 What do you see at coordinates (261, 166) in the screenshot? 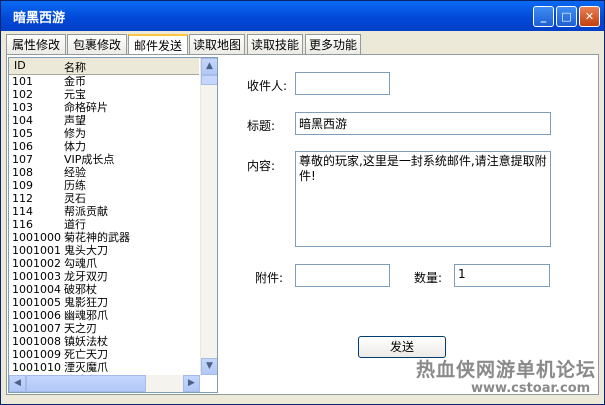
I see `content-label: 内容:` at bounding box center [261, 166].